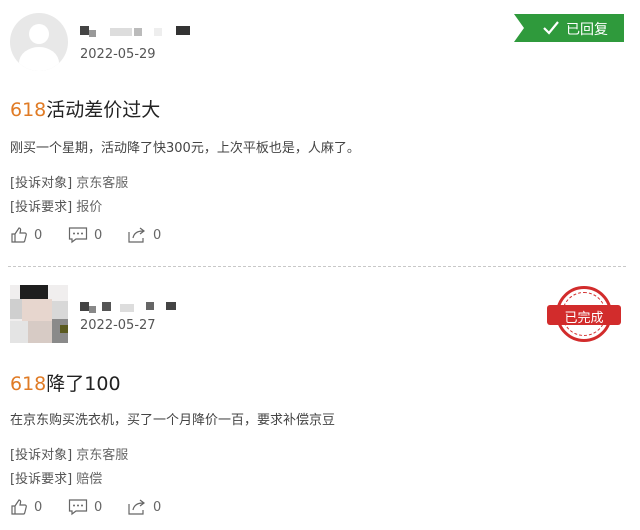  I want to click on status-label: 已回复, so click(587, 30).